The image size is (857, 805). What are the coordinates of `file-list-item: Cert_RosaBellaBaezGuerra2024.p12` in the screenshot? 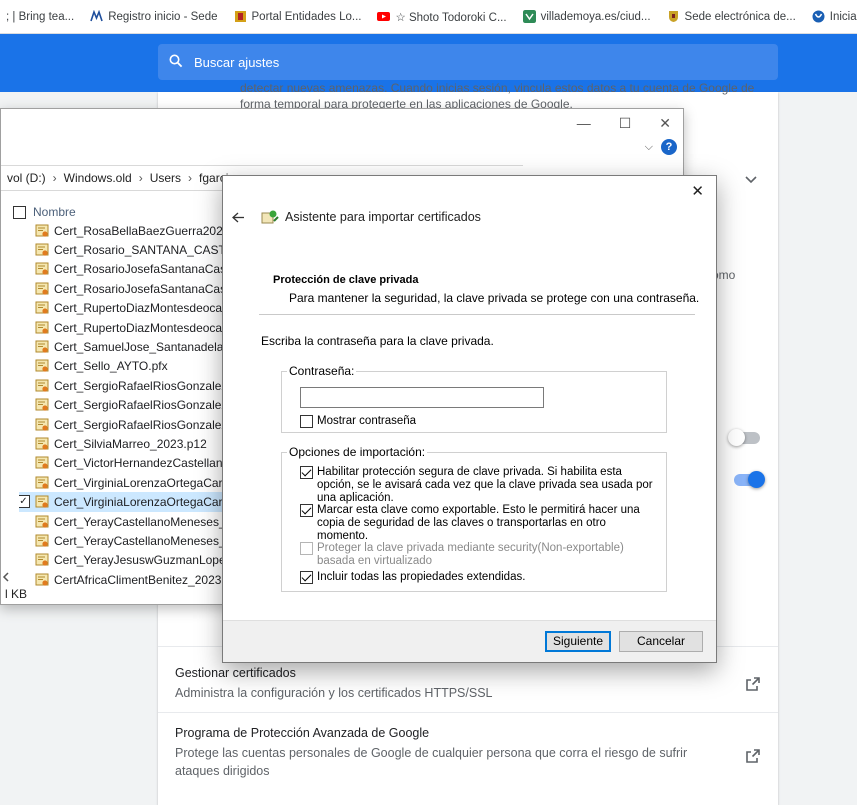 It's located at (123, 230).